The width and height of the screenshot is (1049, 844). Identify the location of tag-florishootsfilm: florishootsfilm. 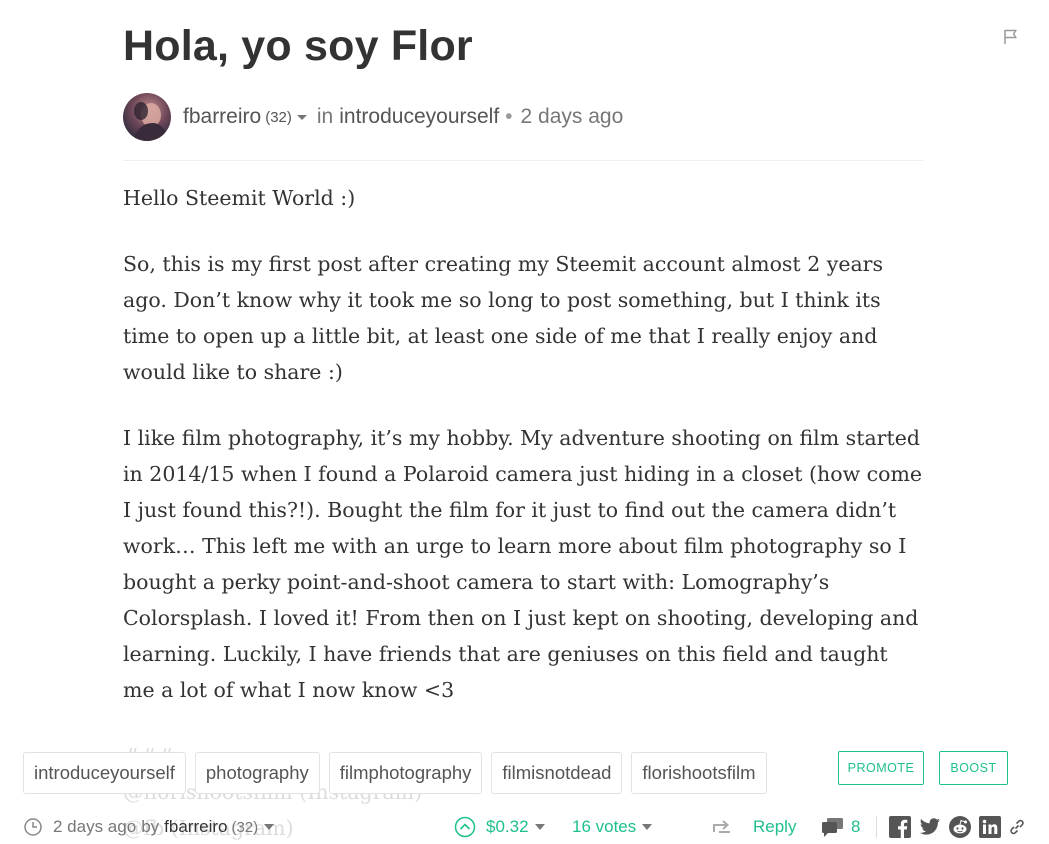
(699, 773).